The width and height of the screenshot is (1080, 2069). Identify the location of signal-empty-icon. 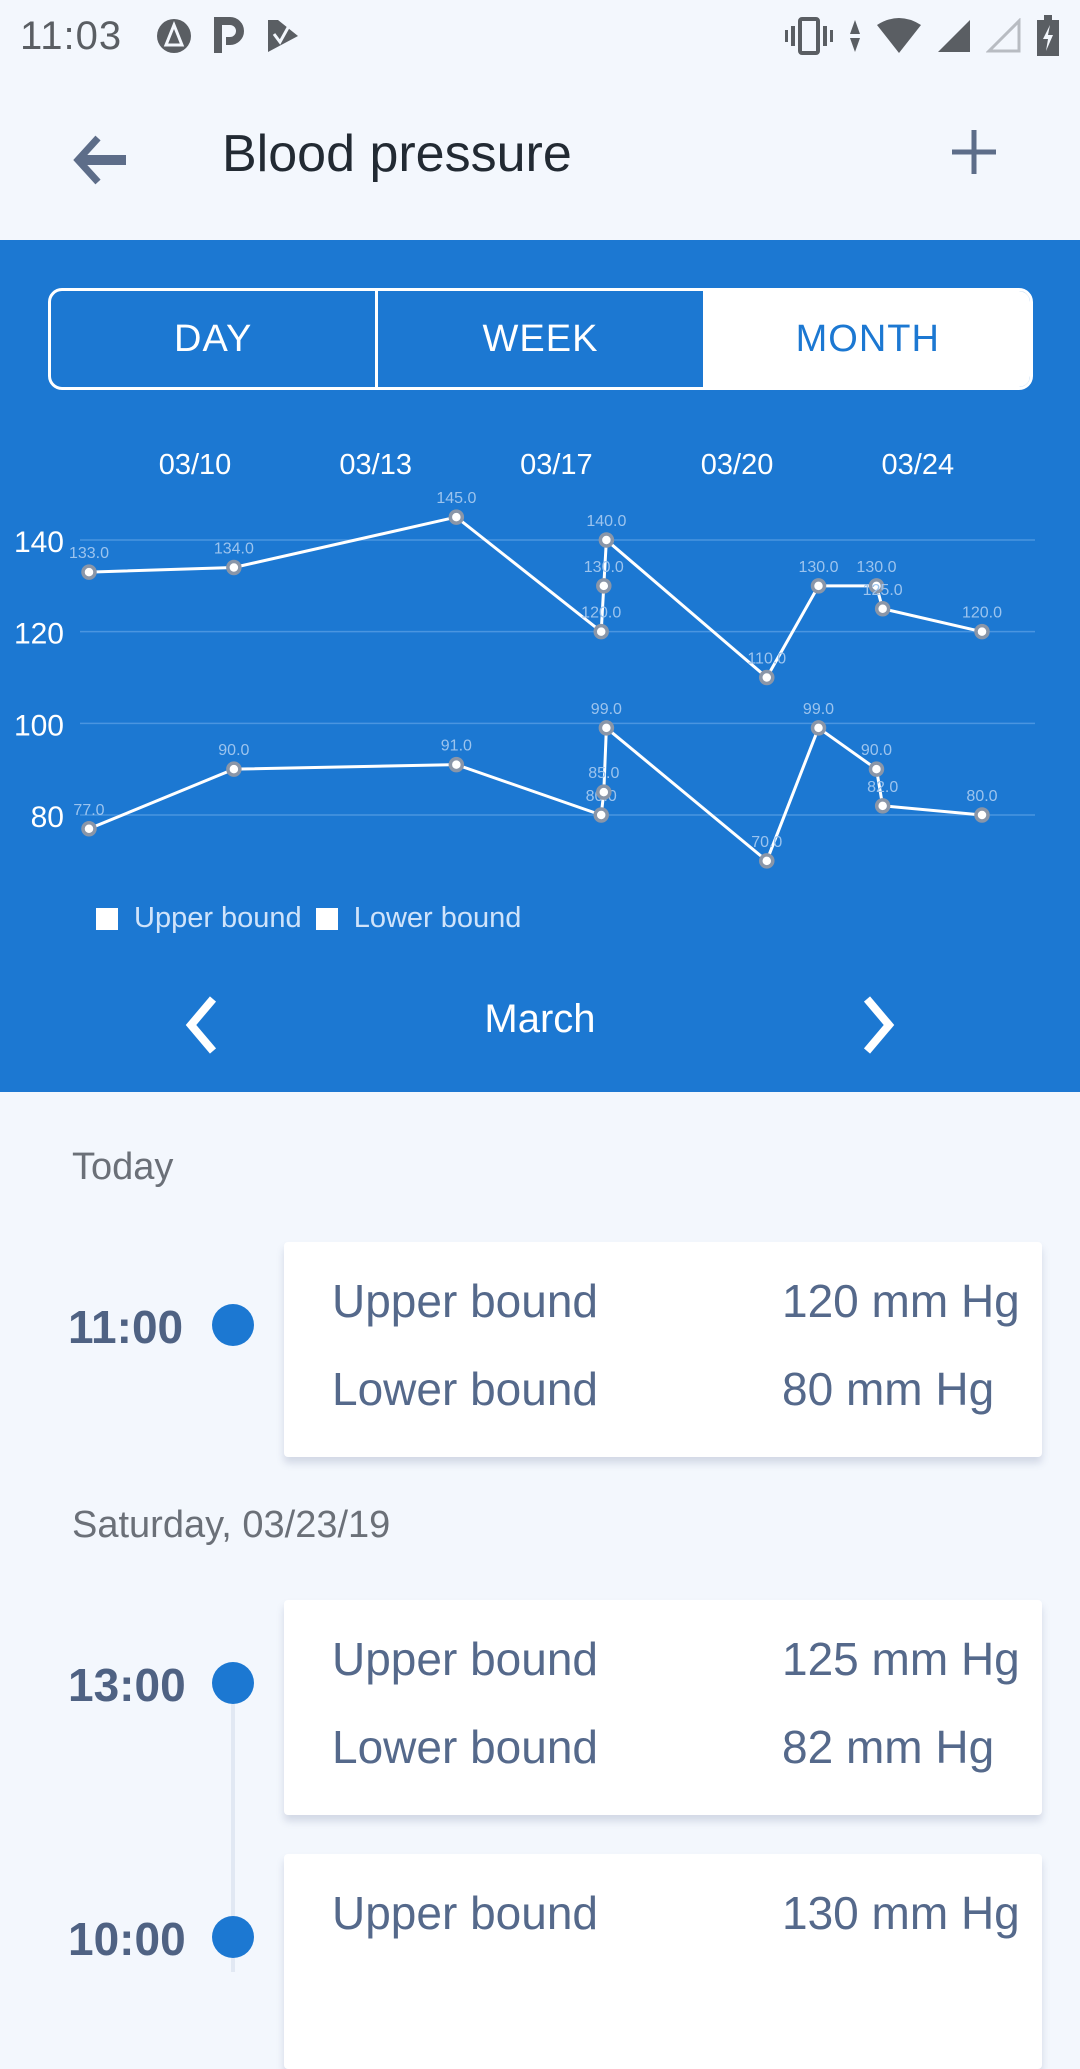
(1003, 35).